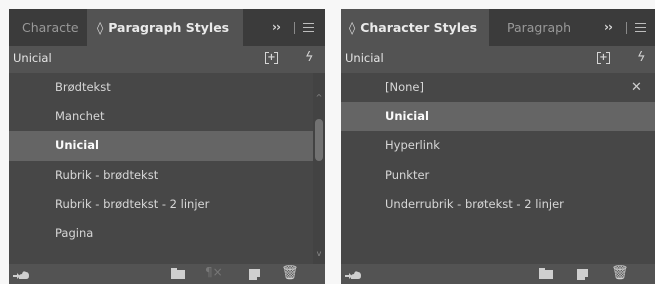  What do you see at coordinates (319, 254) in the screenshot?
I see `scroll-down-icon: v` at bounding box center [319, 254].